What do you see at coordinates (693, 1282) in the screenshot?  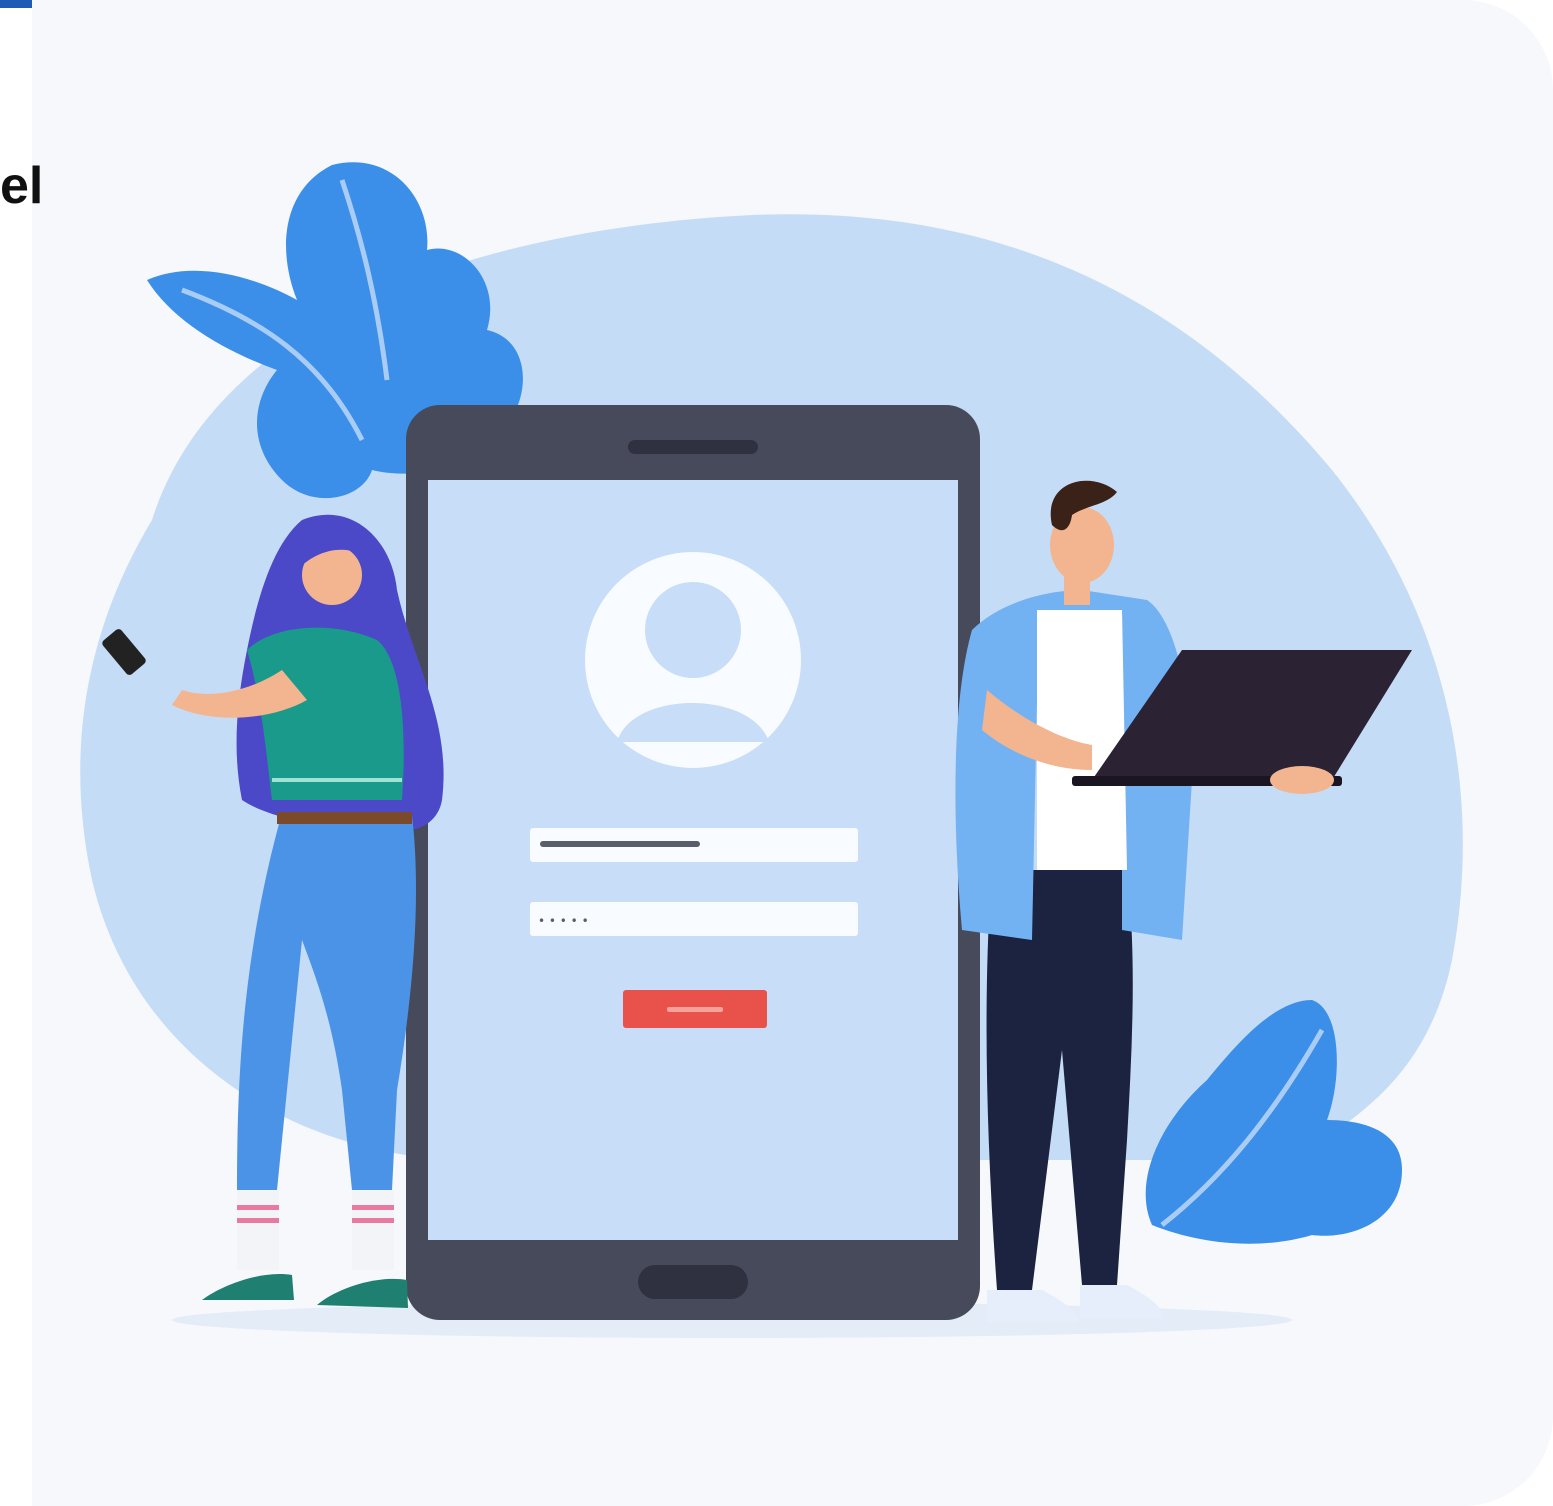 I see `phone-home-button` at bounding box center [693, 1282].